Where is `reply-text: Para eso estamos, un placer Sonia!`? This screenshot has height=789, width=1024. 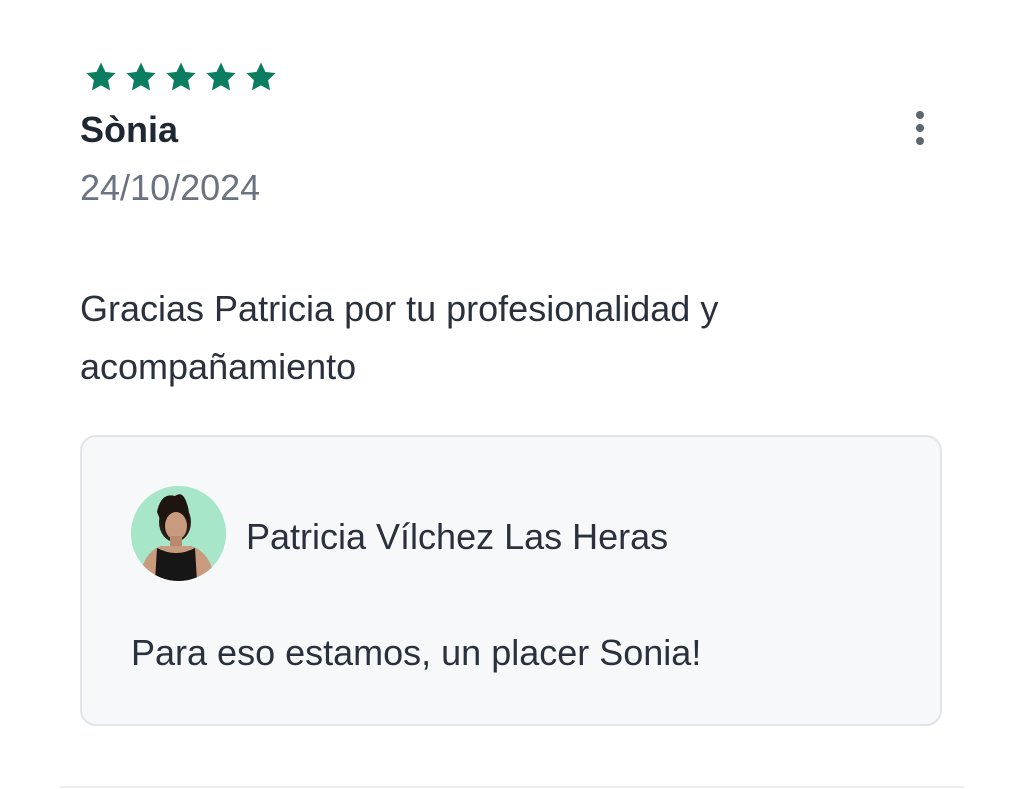
reply-text: Para eso estamos, un placer Sonia! is located at coordinates (416, 652).